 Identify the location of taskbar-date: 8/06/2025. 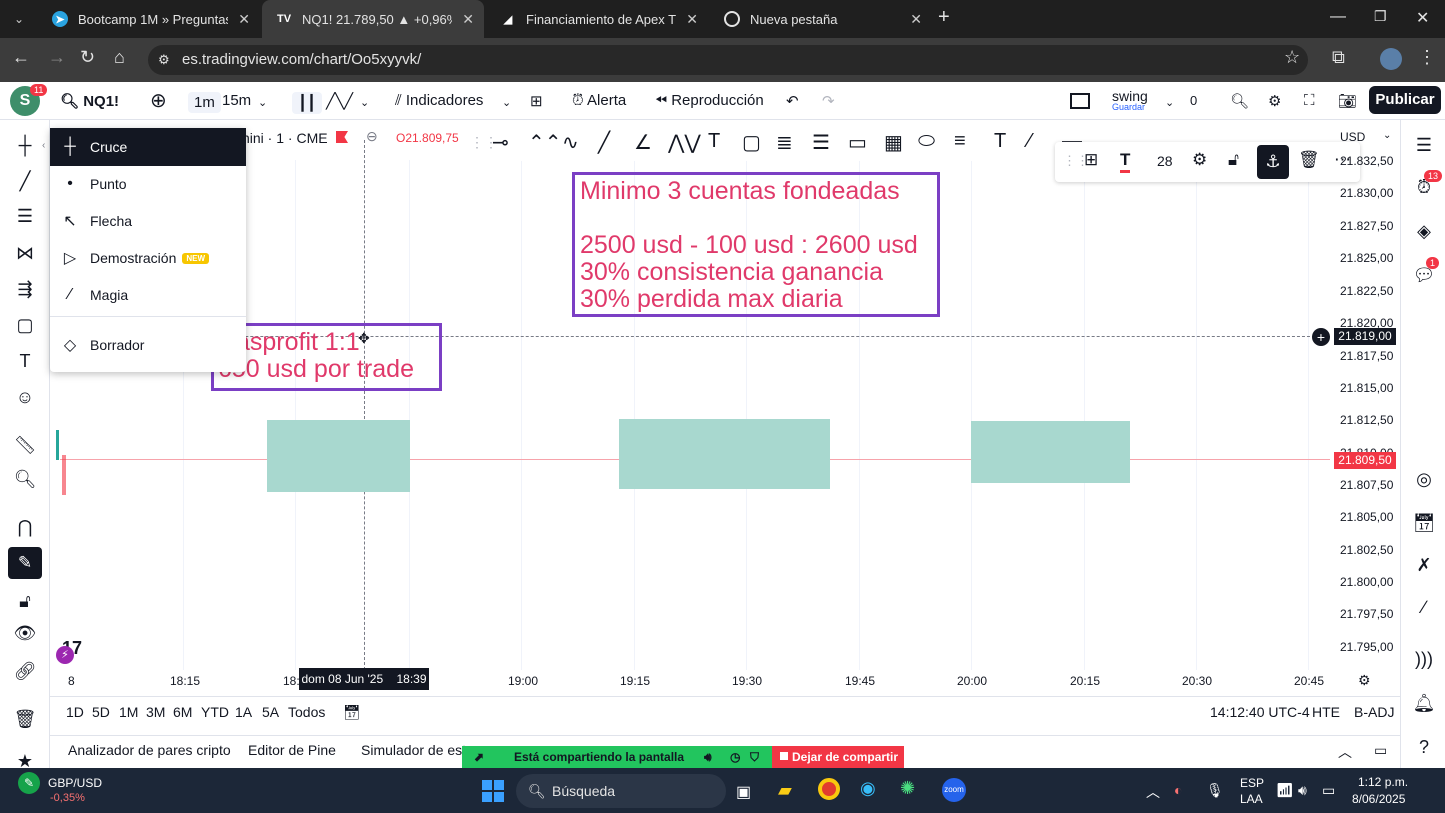
(1378, 799).